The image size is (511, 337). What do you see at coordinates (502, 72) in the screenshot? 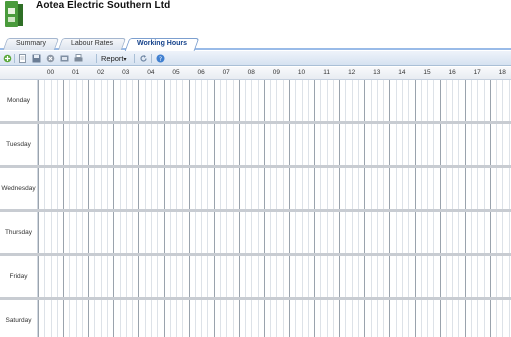
I see `hour-label-18: 18` at bounding box center [502, 72].